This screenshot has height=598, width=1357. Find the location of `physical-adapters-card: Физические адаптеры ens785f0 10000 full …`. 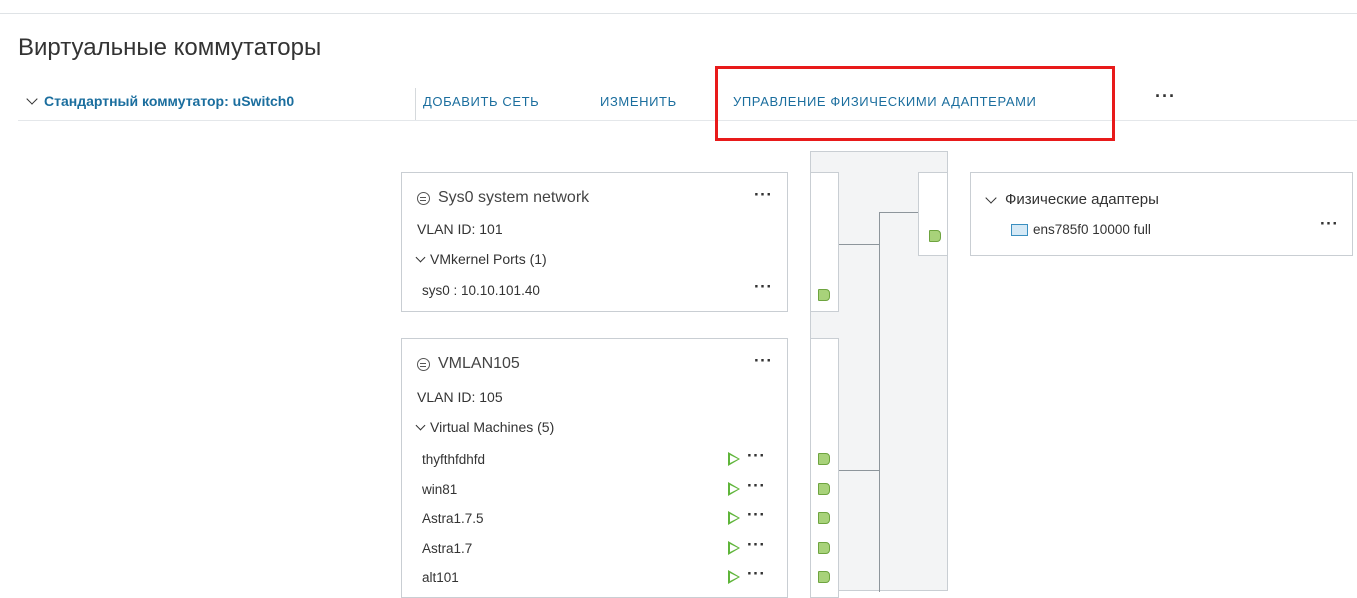

physical-adapters-card: Физические адаптеры ens785f0 10000 full … is located at coordinates (1161, 214).